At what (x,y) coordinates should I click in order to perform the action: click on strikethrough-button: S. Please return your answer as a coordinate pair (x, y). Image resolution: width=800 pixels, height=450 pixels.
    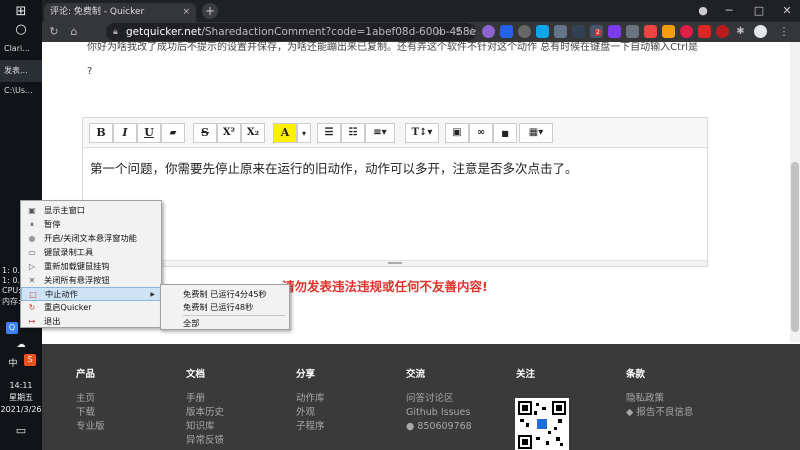
    Looking at the image, I should click on (205, 133).